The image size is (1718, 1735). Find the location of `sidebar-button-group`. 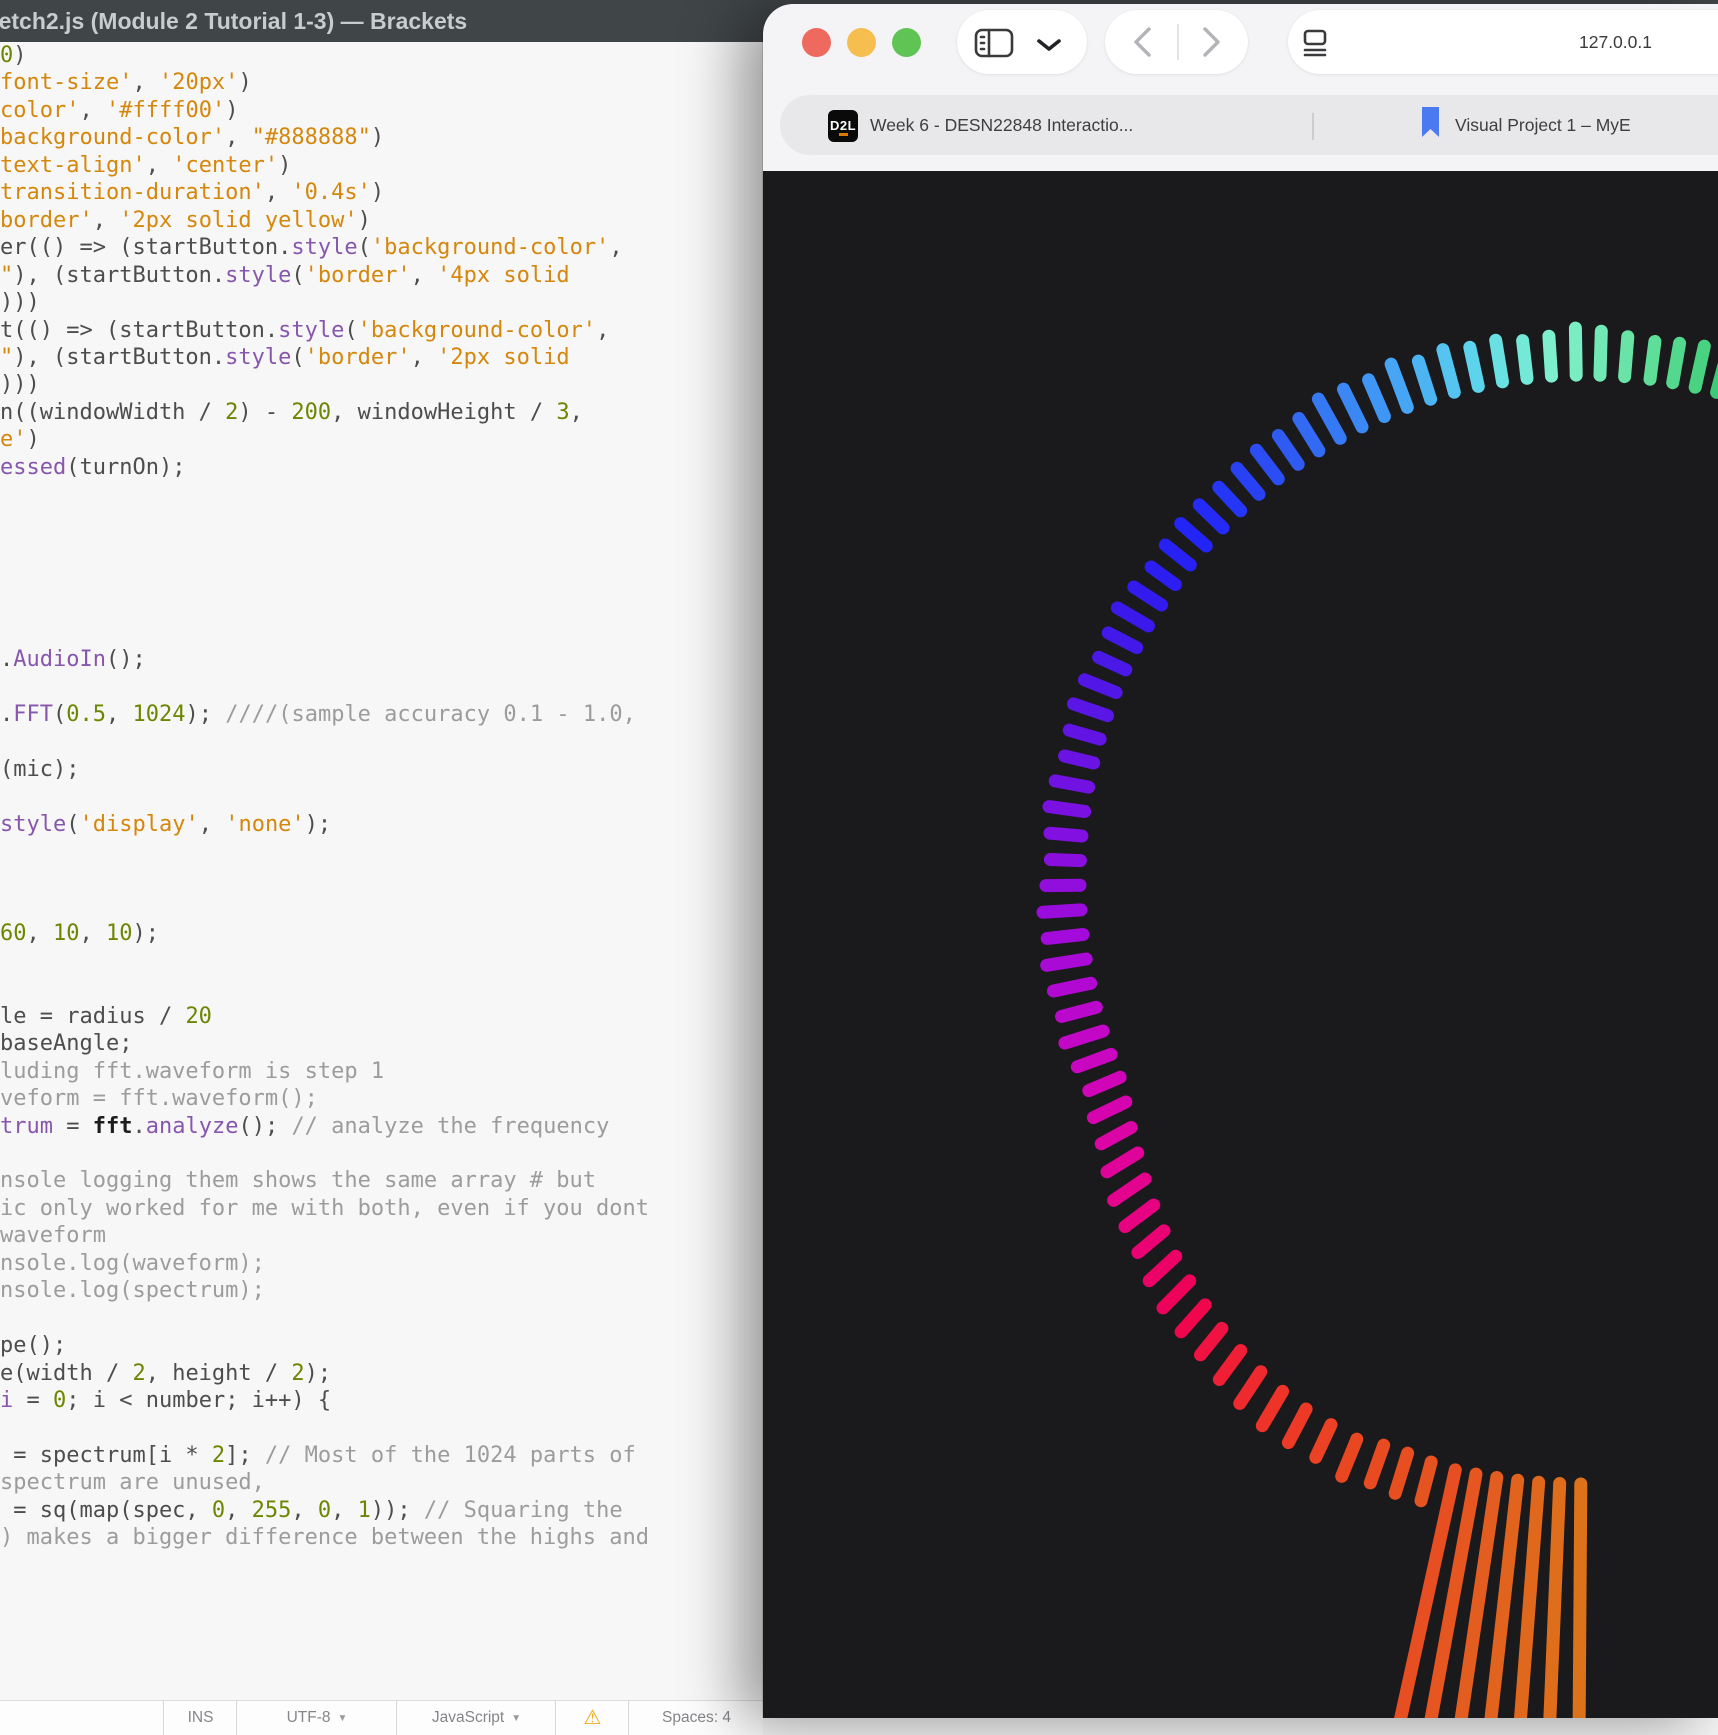

sidebar-button-group is located at coordinates (1022, 42).